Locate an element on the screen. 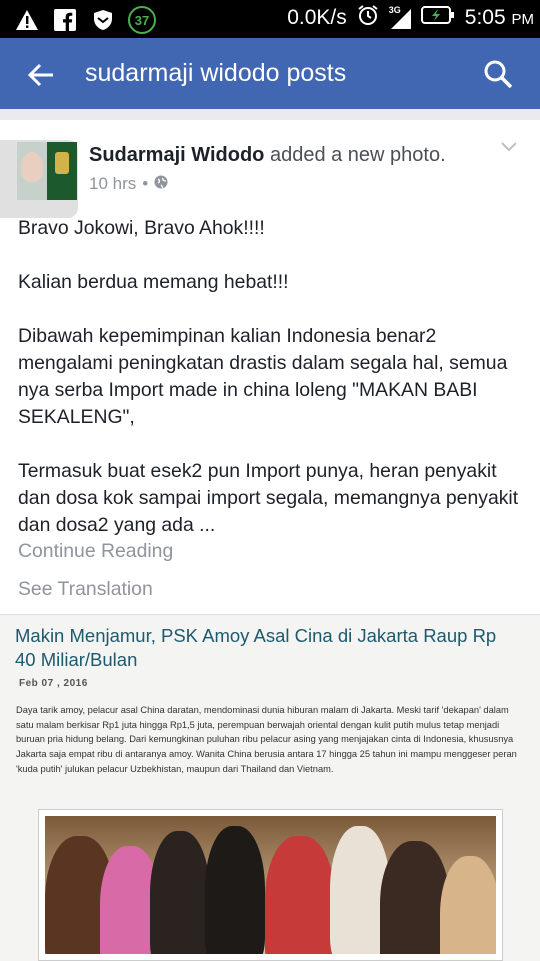 This screenshot has height=961, width=540. notification-badge: 37 is located at coordinates (142, 20).